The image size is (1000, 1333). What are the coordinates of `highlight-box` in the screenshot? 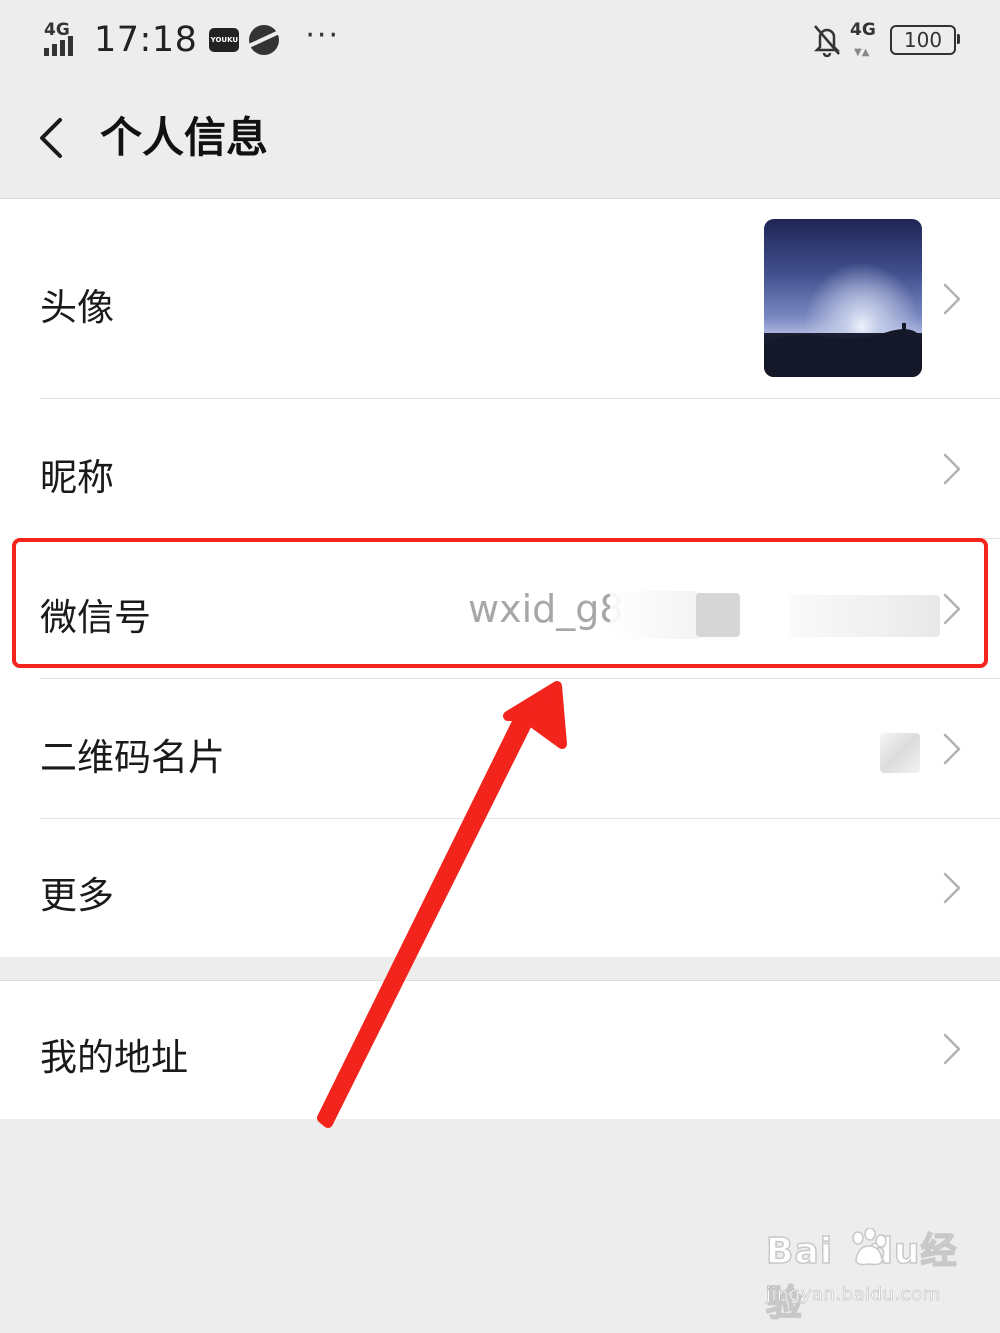 It's located at (500, 603).